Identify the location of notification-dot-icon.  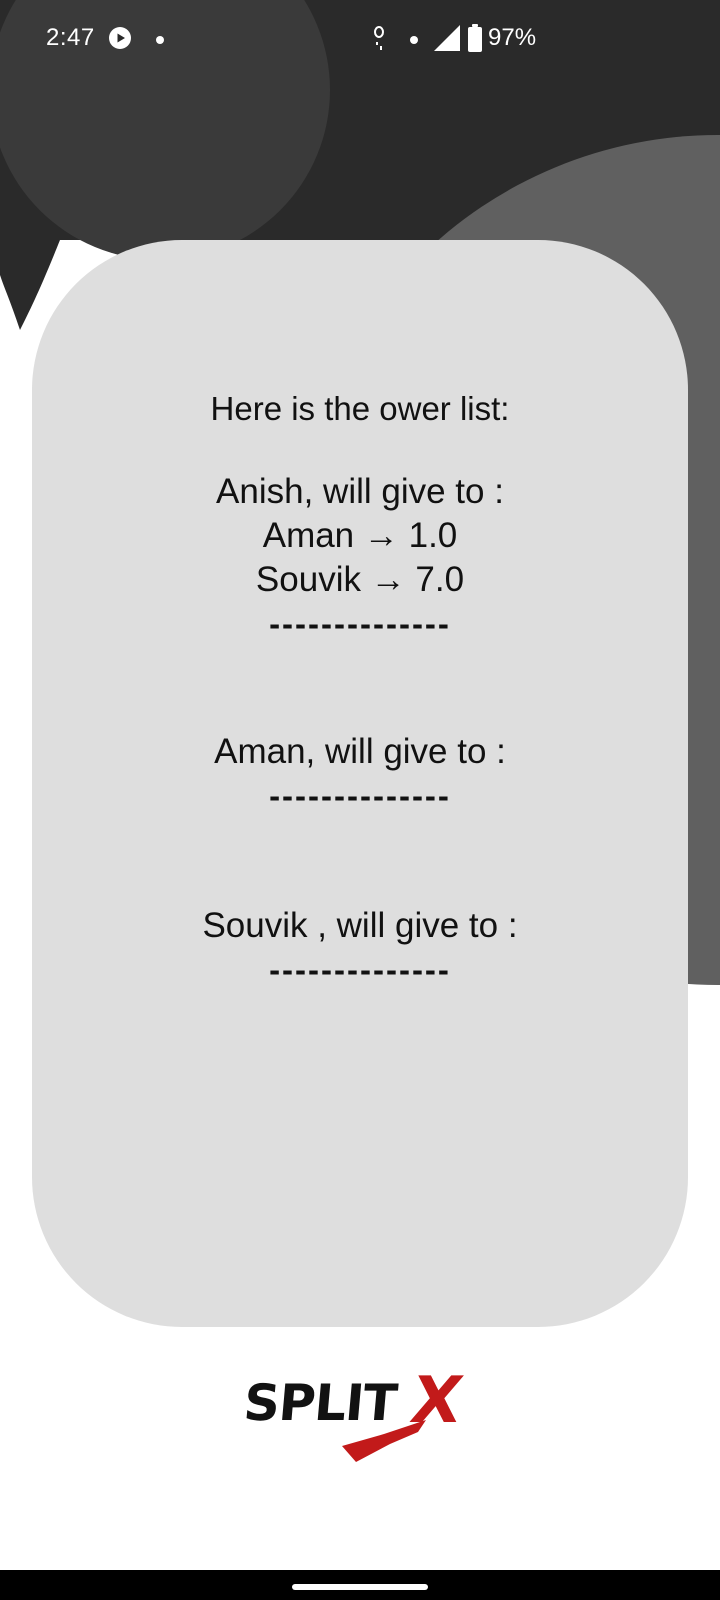
(160, 40).